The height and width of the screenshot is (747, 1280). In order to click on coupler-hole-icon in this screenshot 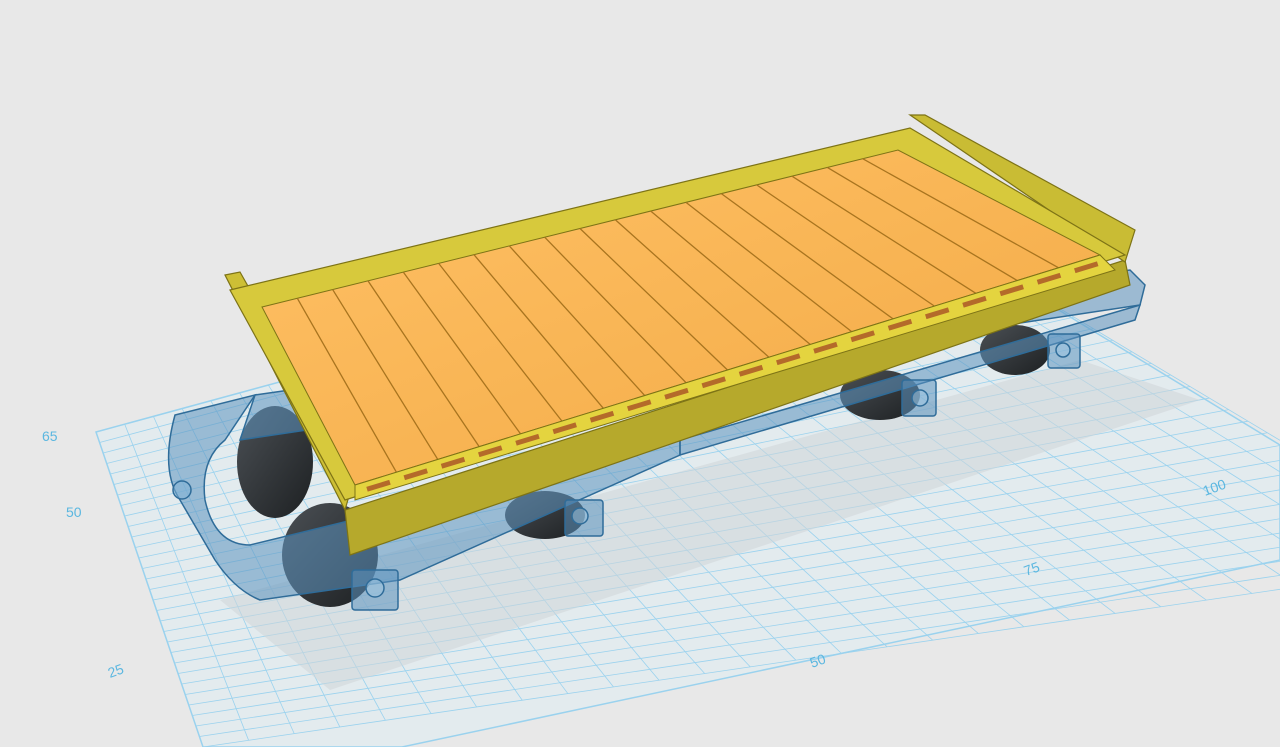, I will do `click(182, 490)`.